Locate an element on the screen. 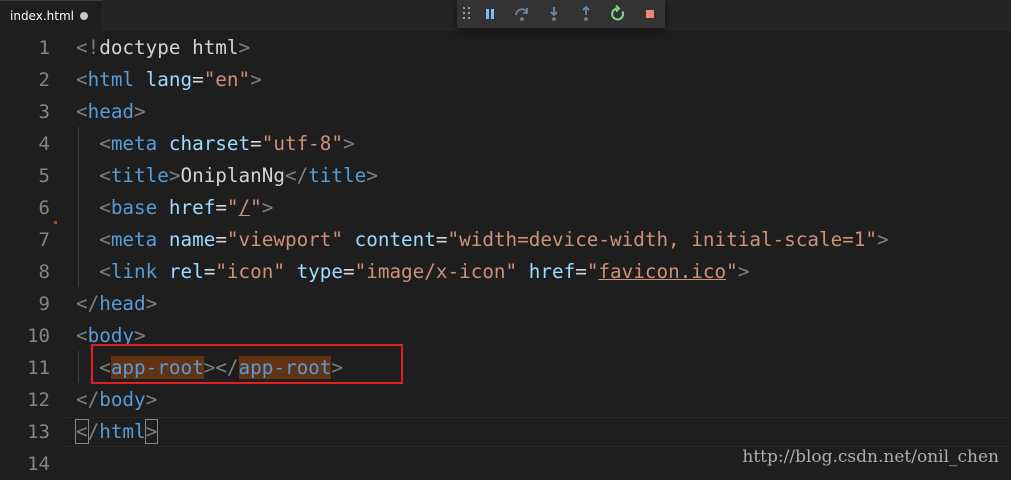 Image resolution: width=1011 pixels, height=480 pixels. red-annotation-box is located at coordinates (247, 364).